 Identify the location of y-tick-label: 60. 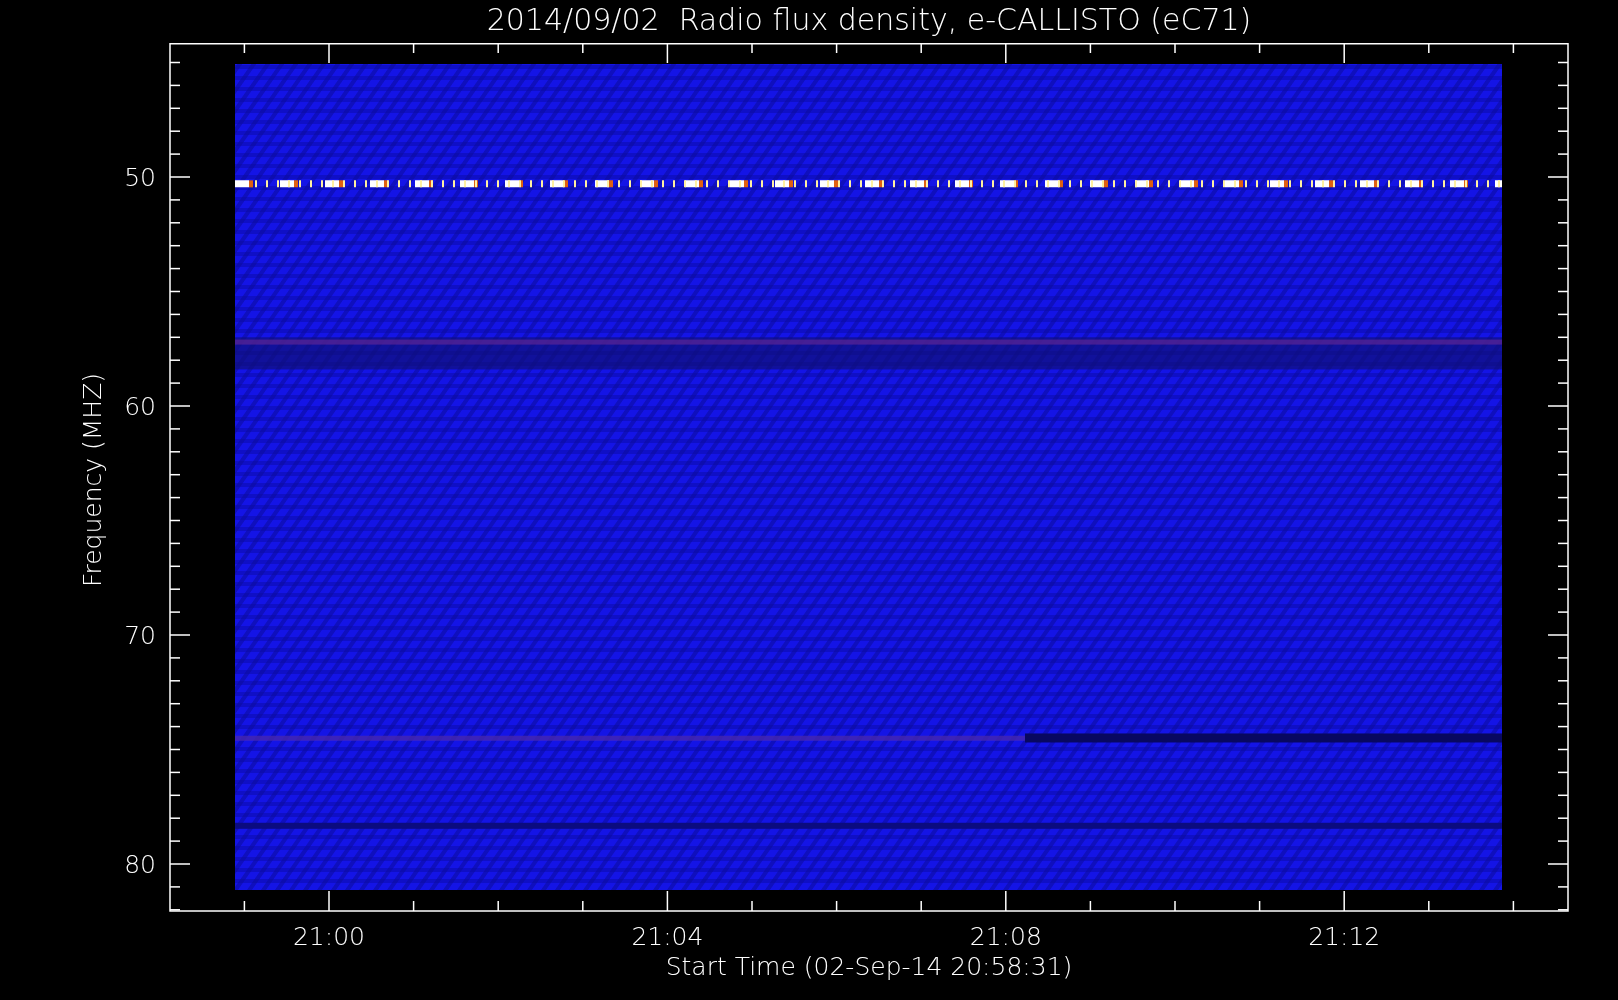
(140, 406).